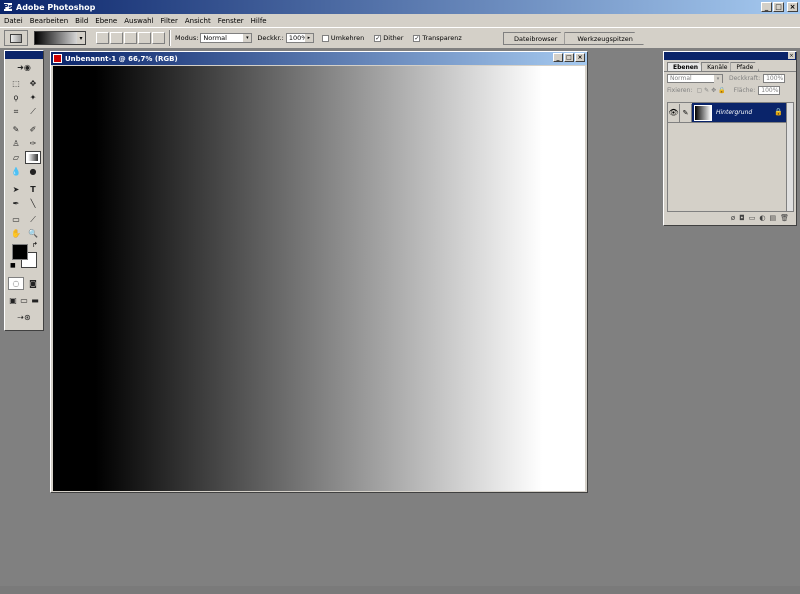 Image resolution: width=800 pixels, height=594 pixels. Describe the element at coordinates (717, 66) in the screenshot. I see `tab-channels: Kanäle` at that location.